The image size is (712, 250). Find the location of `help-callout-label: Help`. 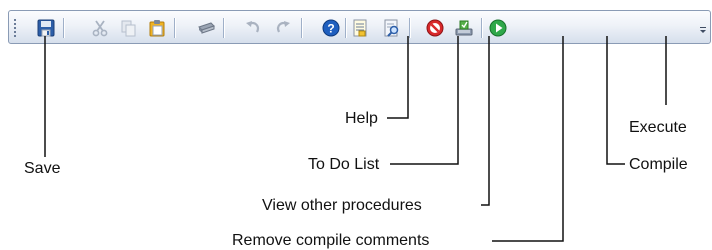

help-callout-label: Help is located at coordinates (361, 118).